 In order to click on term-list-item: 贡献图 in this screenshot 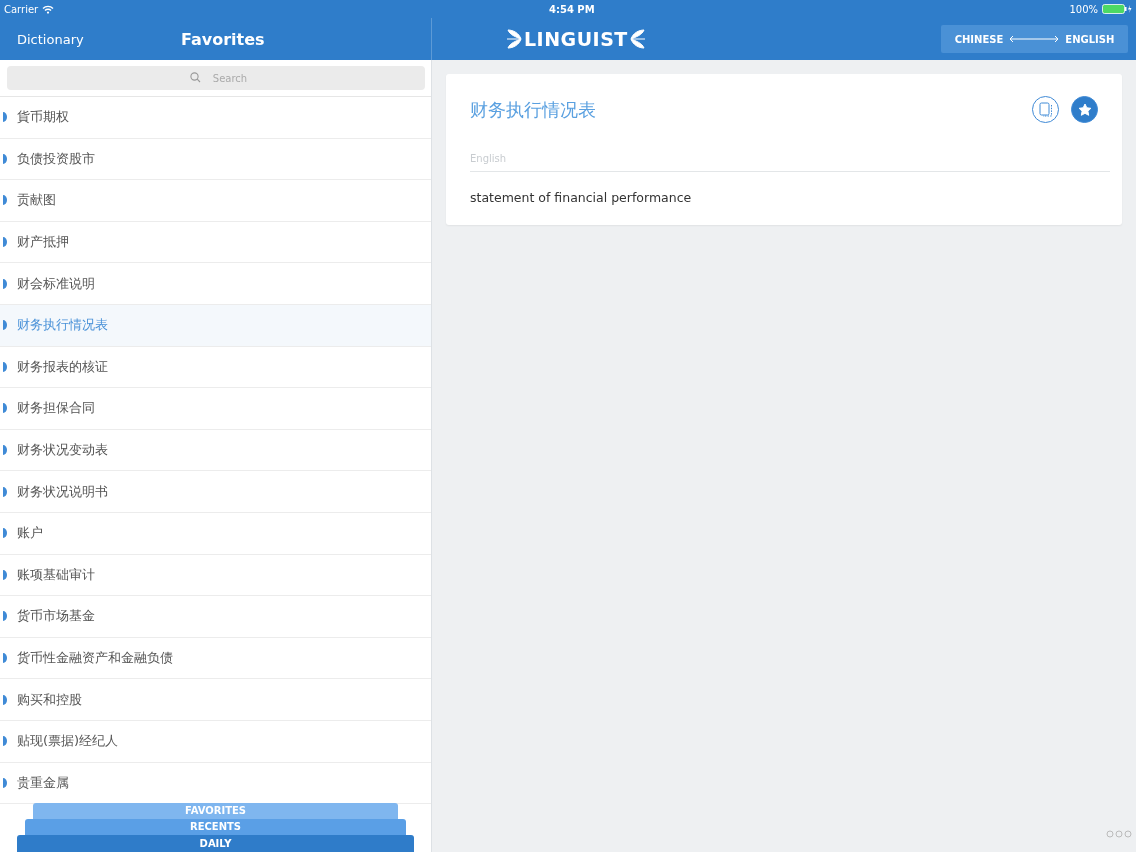, I will do `click(215, 201)`.